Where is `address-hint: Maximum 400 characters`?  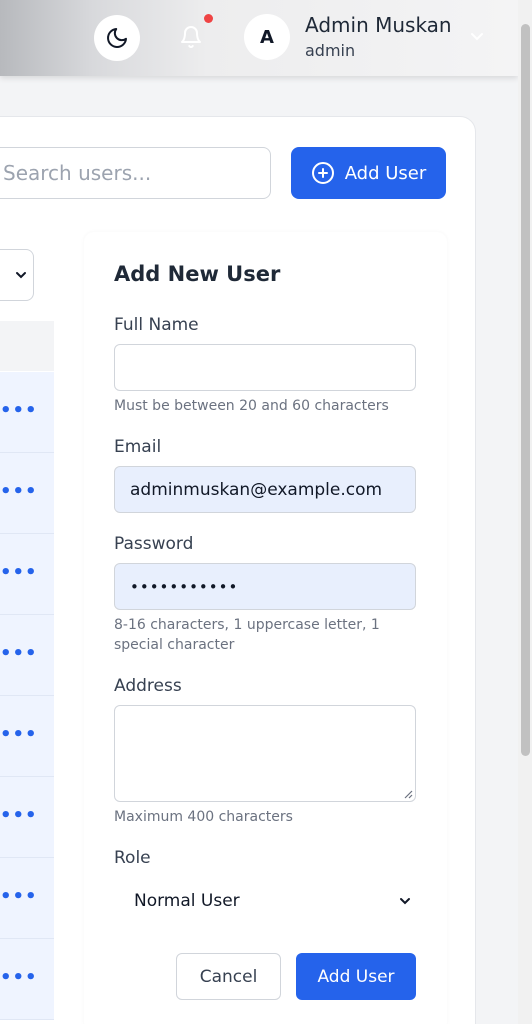 address-hint: Maximum 400 characters is located at coordinates (203, 817).